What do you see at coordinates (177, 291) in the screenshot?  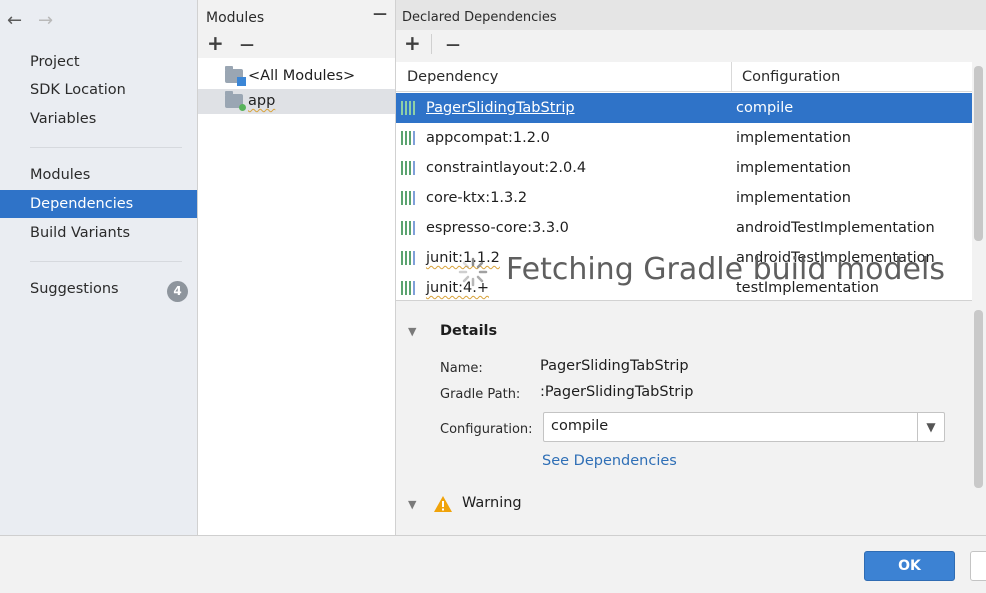 I see `suggestions-count-badge: 4` at bounding box center [177, 291].